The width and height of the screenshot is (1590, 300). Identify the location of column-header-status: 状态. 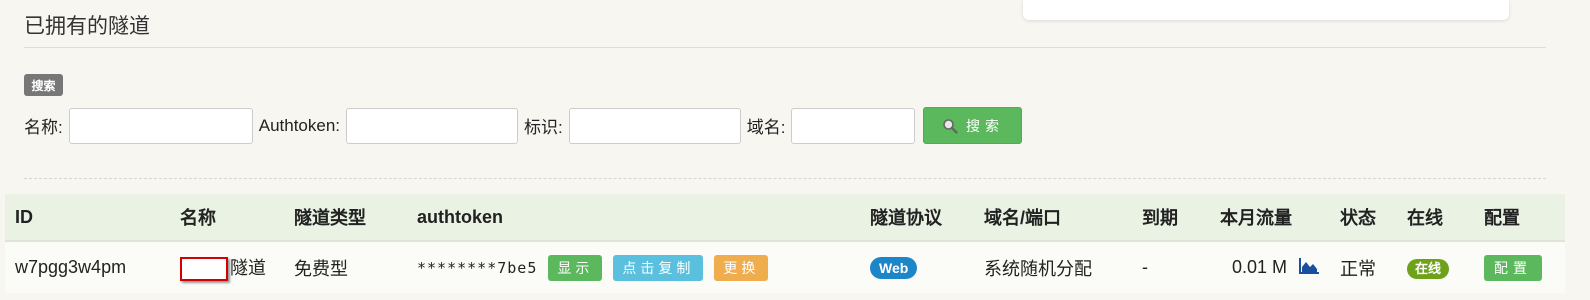
(1363, 218).